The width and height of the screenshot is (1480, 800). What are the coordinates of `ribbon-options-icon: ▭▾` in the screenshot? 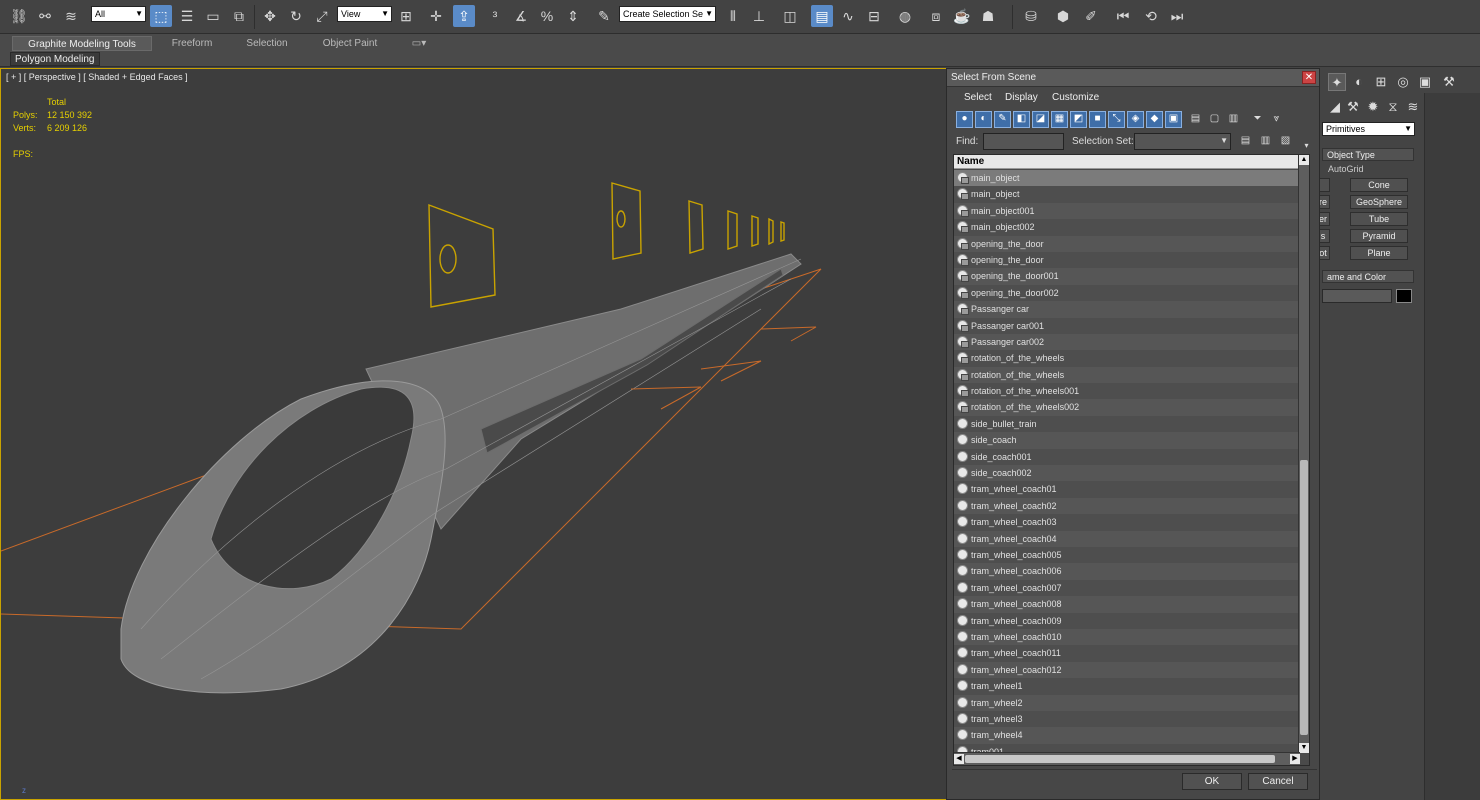 It's located at (419, 43).